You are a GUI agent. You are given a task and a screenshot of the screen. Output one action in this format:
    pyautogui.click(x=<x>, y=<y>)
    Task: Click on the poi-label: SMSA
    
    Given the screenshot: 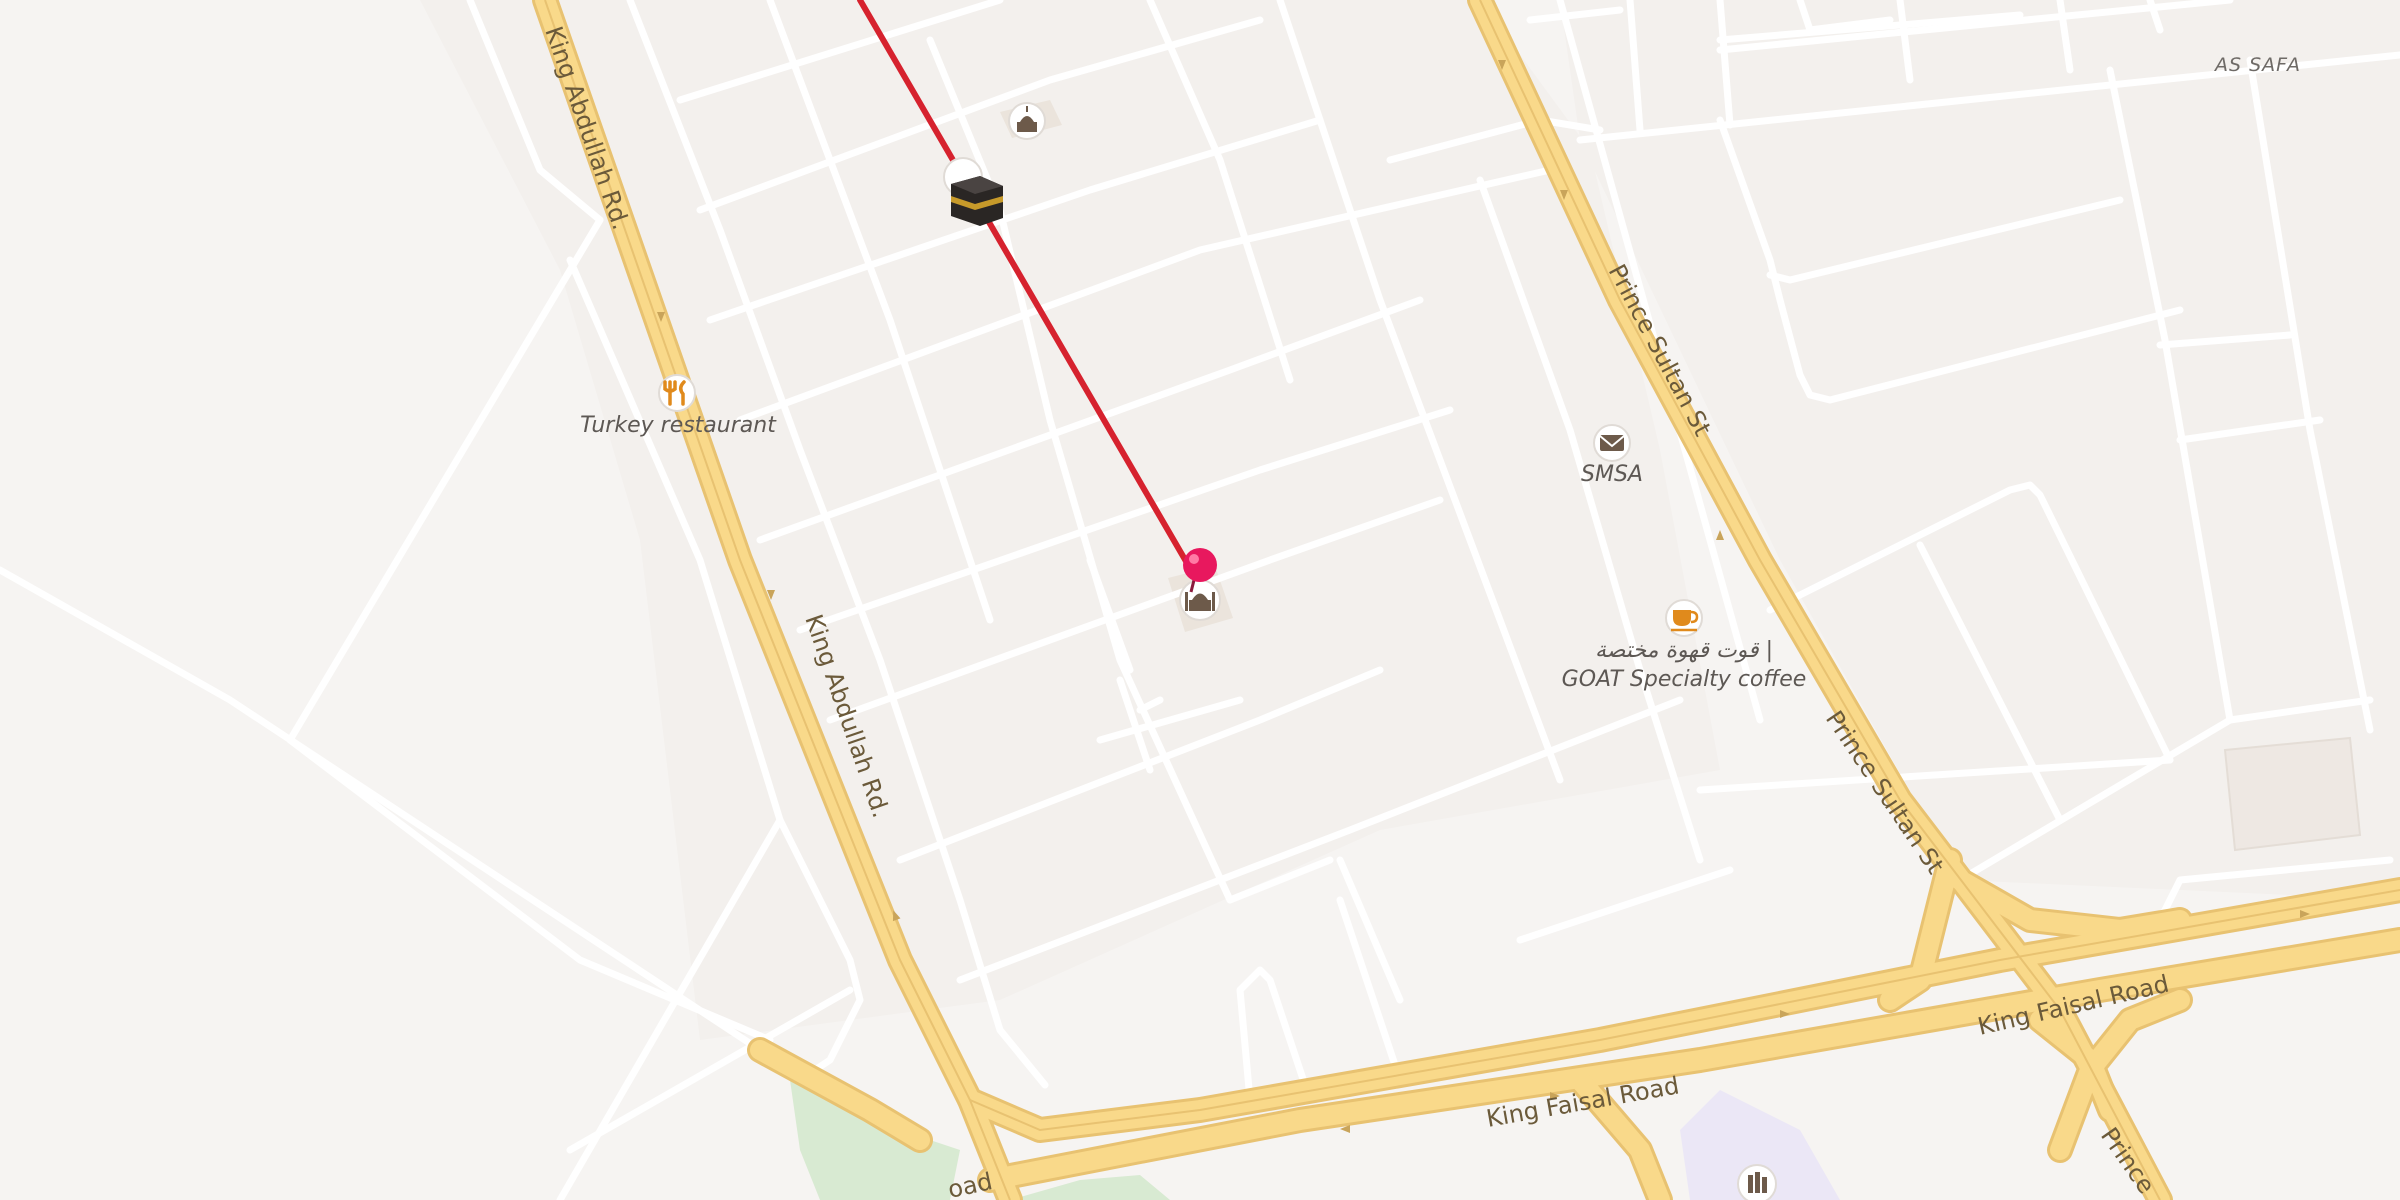 What is the action you would take?
    pyautogui.click(x=1612, y=474)
    